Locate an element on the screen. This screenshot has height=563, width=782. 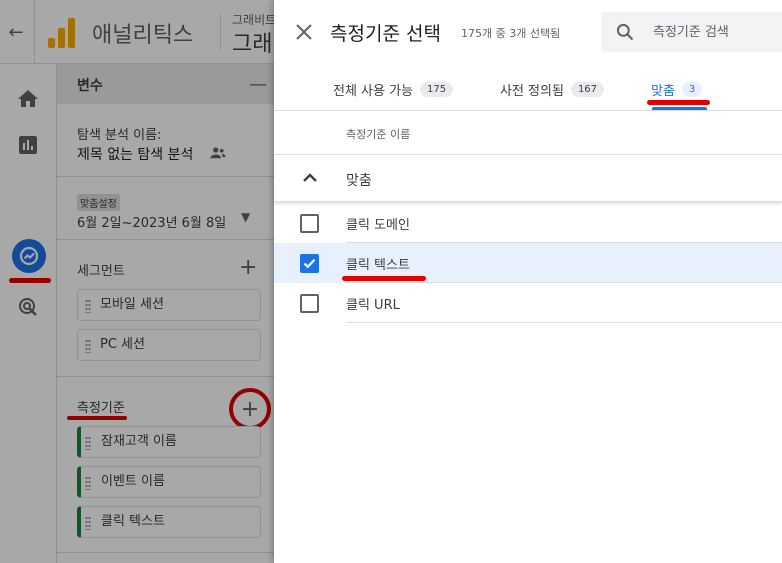
tab-label: 맞춤 is located at coordinates (663, 91).